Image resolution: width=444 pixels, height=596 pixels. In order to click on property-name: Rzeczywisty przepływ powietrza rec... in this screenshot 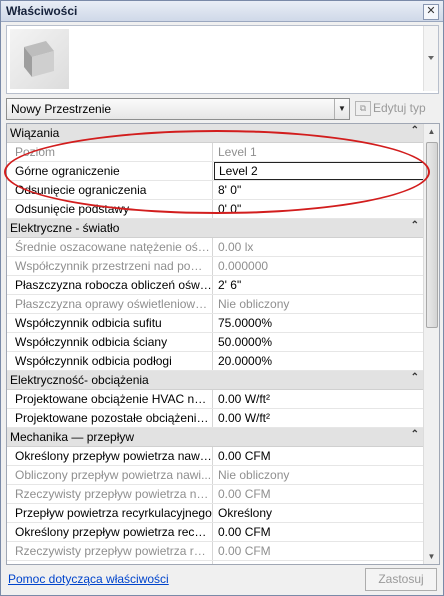, I will do `click(110, 551)`.